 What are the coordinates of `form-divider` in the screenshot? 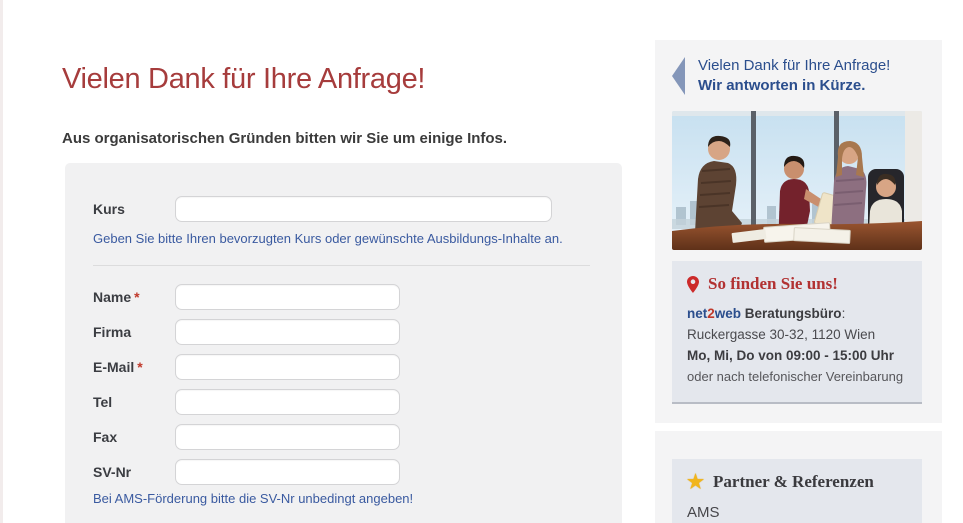 It's located at (341, 265).